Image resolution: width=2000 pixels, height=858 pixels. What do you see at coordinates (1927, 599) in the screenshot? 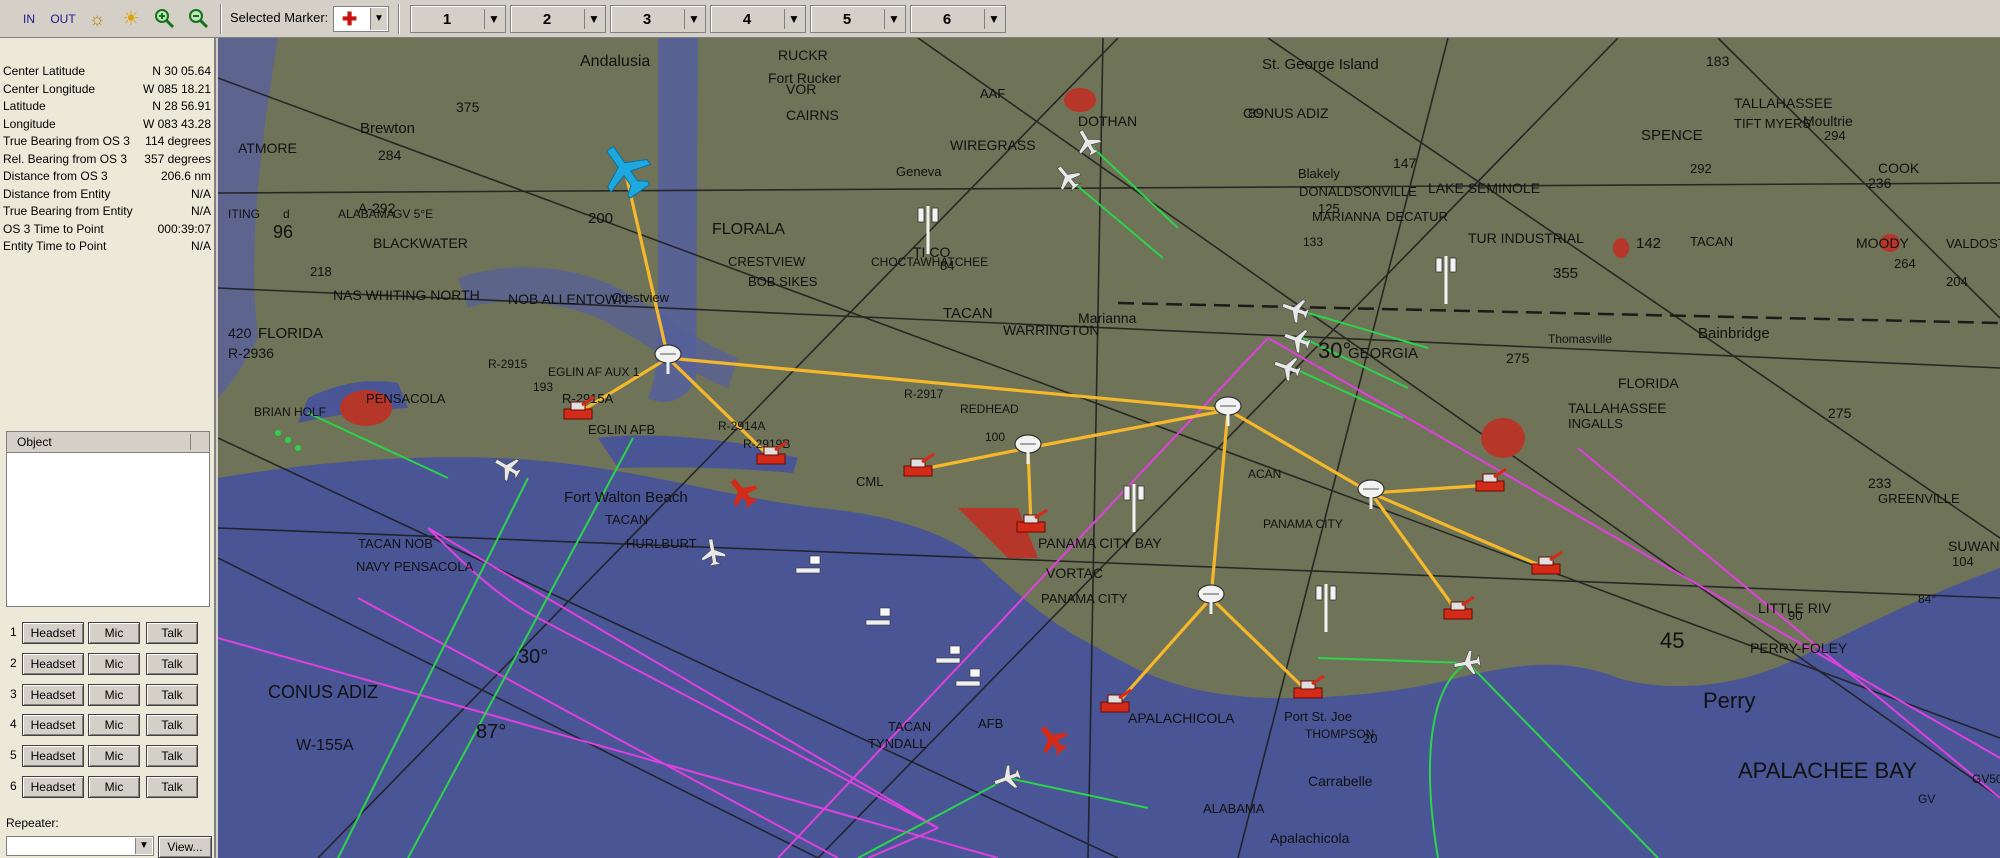
I see `map-label: 84°` at bounding box center [1927, 599].